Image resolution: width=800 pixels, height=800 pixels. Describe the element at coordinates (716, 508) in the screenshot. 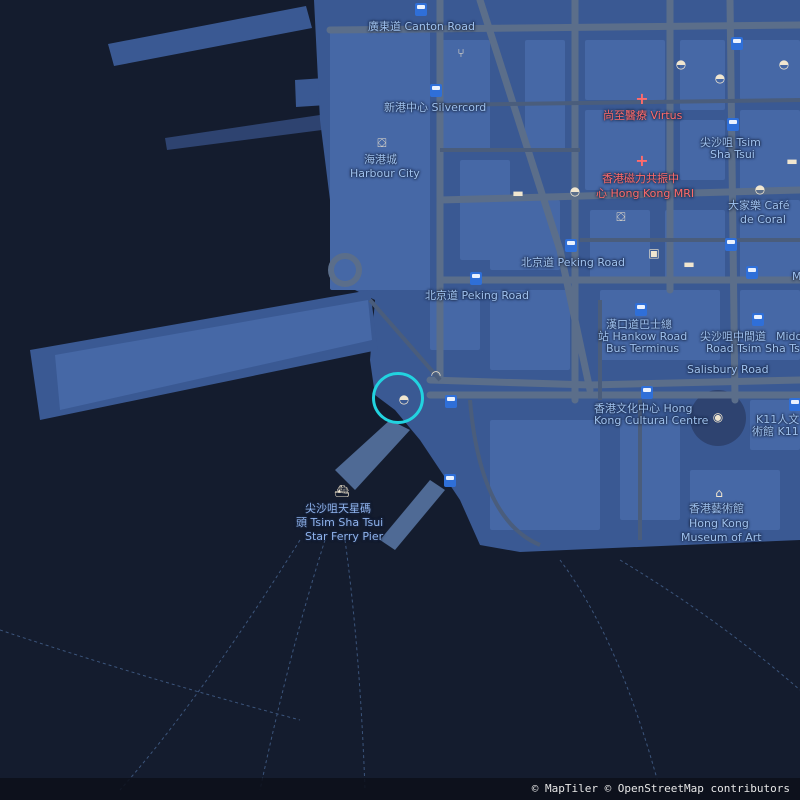

I see `museum-label-1: 香港藝術館` at that location.